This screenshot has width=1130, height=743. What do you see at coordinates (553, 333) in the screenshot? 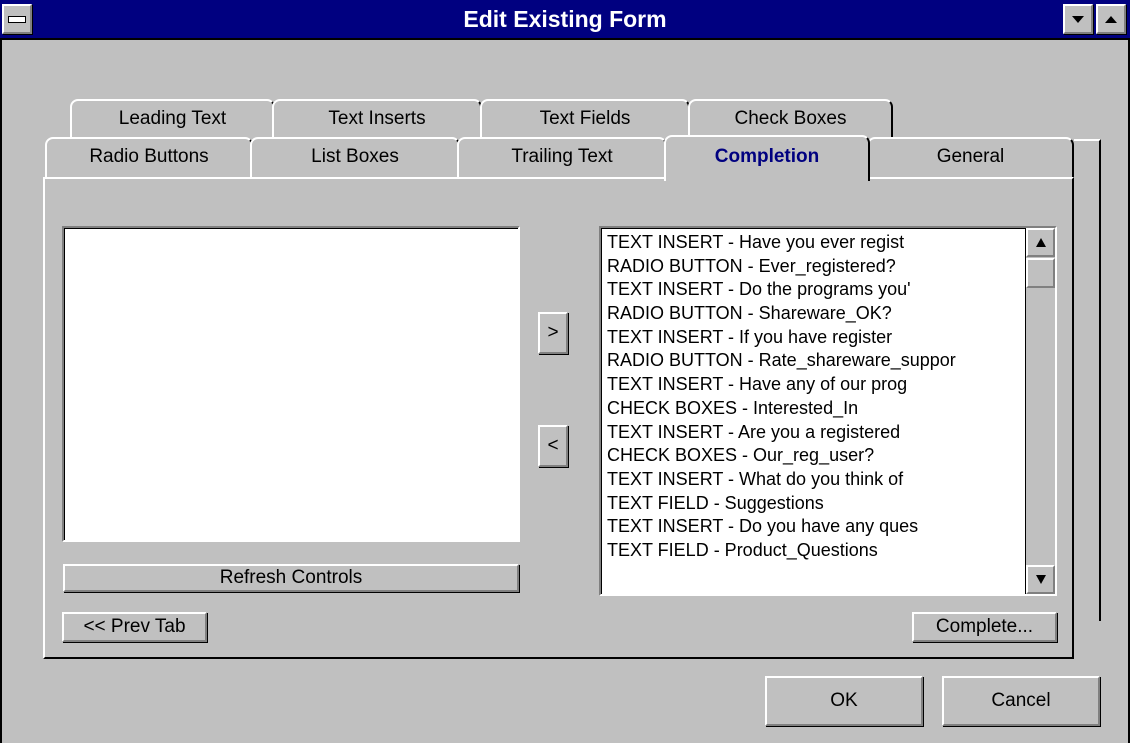
I see `move-right-button: >` at bounding box center [553, 333].